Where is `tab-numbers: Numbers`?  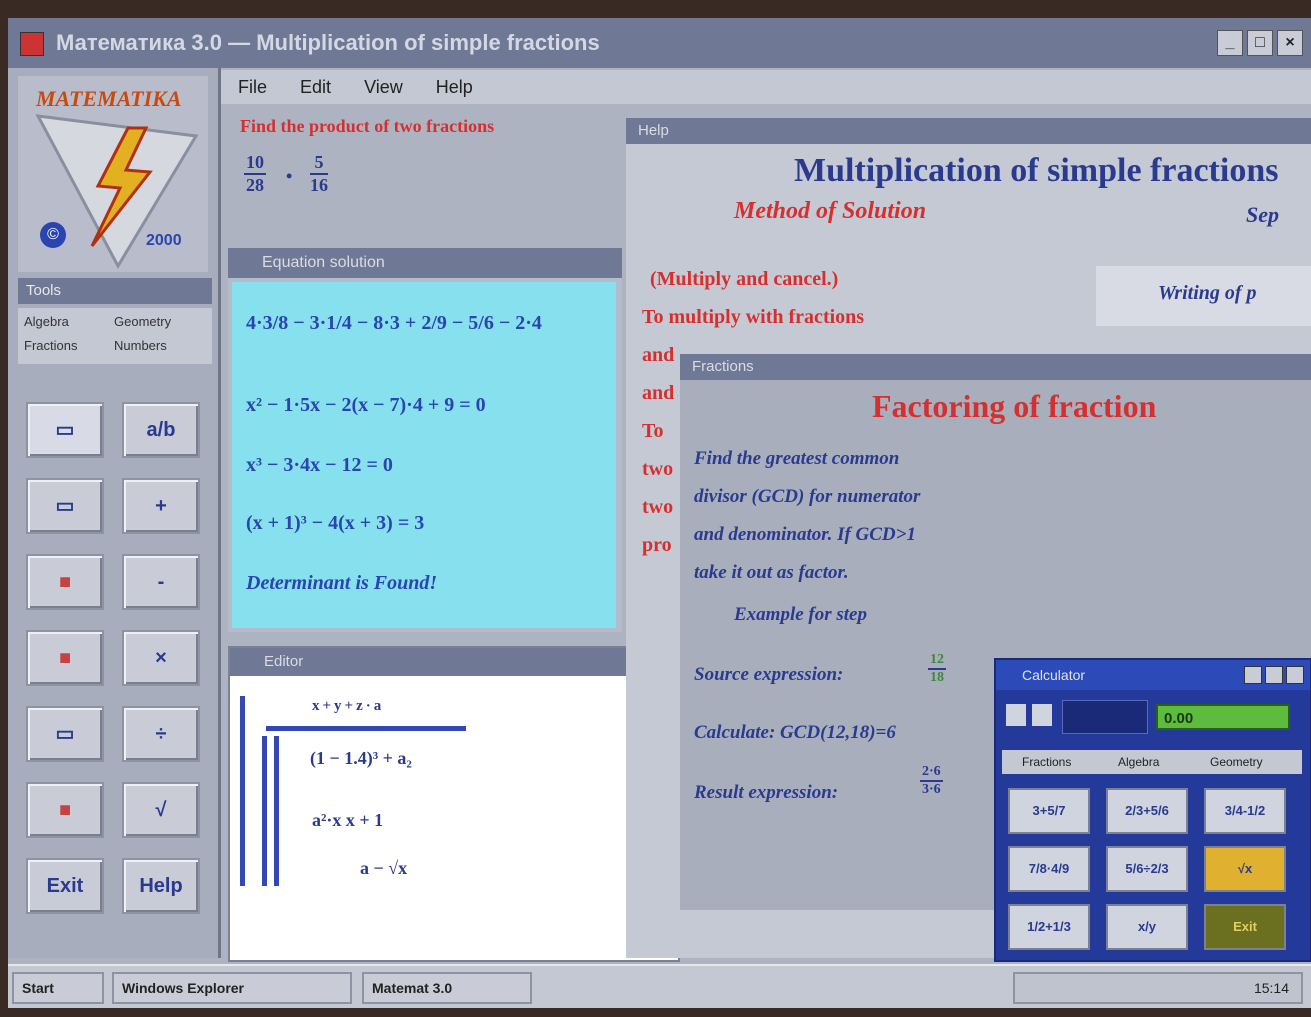
tab-numbers: Numbers is located at coordinates (140, 345).